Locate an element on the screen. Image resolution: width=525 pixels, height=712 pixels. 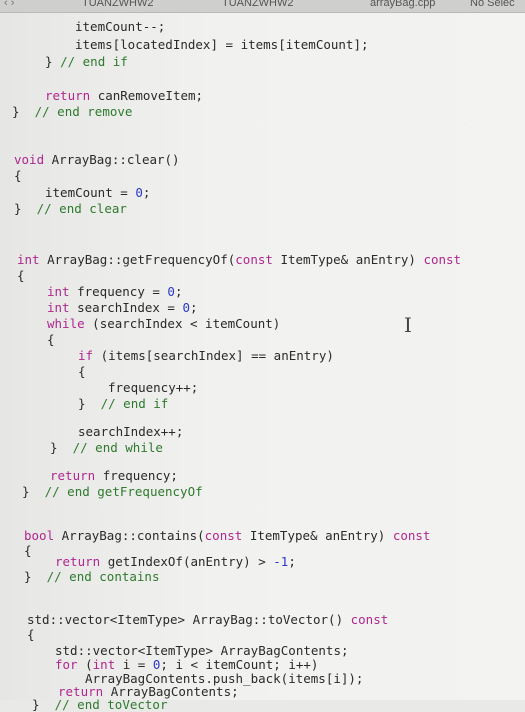
tab-file: arrayBag.cpp is located at coordinates (402, 4).